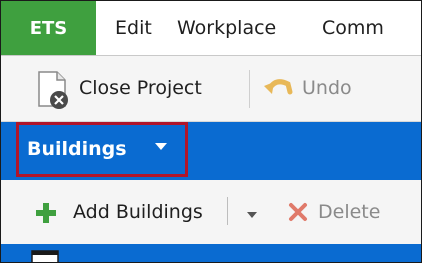 This screenshot has height=263, width=422. I want to click on buildings-tab: Buildings, so click(77, 149).